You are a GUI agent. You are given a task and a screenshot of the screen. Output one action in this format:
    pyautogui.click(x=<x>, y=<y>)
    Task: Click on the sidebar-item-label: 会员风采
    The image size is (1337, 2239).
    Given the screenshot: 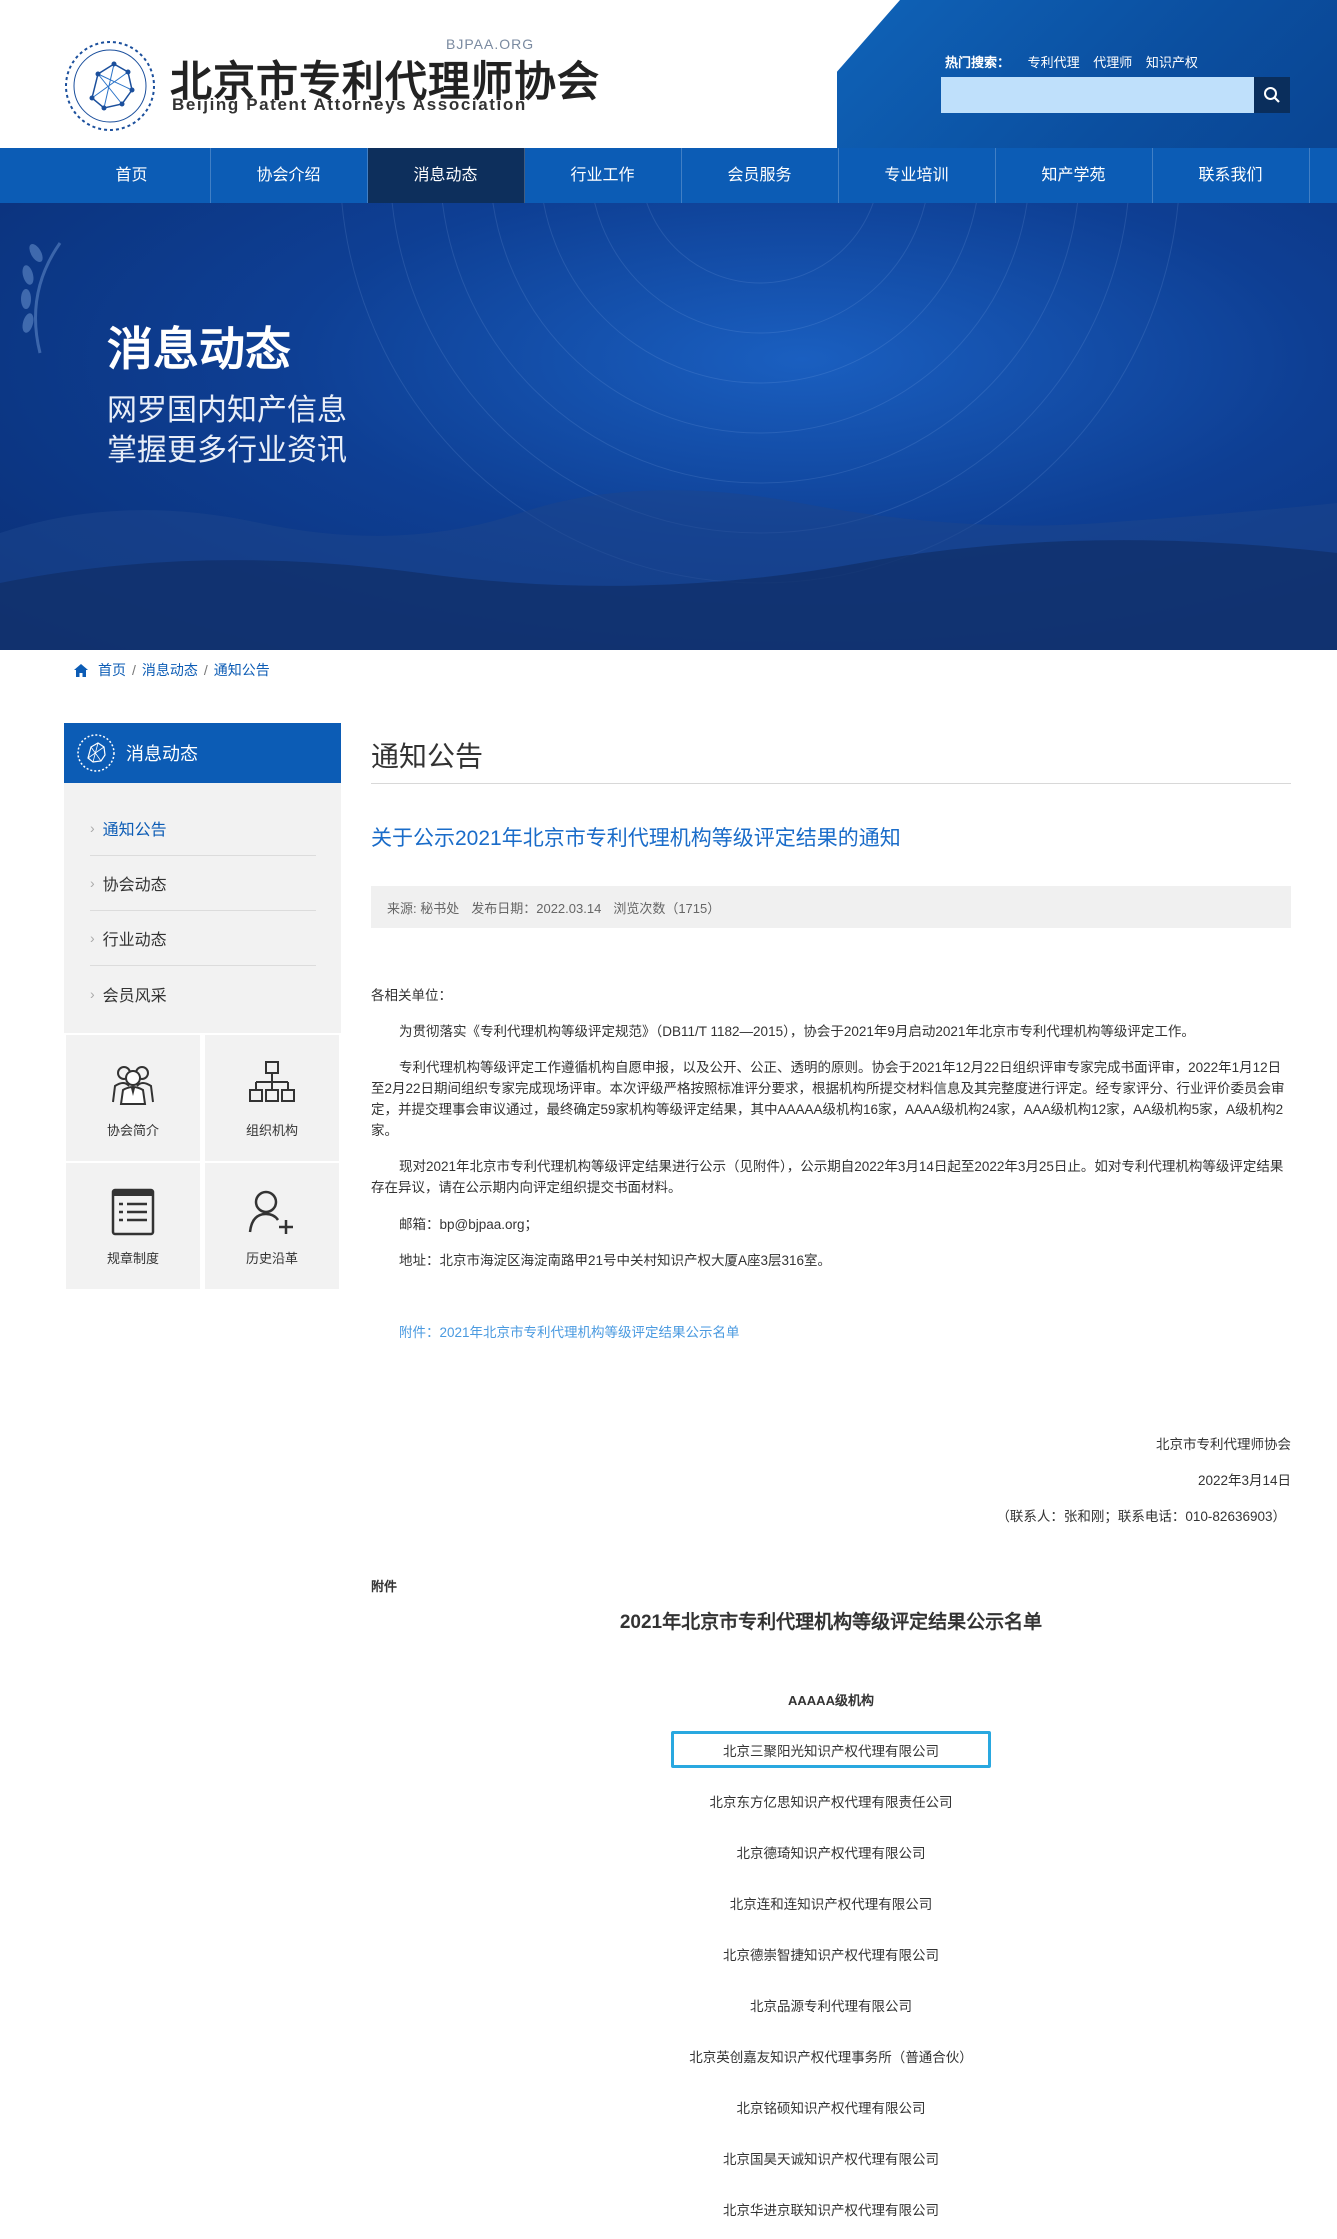 What is the action you would take?
    pyautogui.click(x=134, y=996)
    